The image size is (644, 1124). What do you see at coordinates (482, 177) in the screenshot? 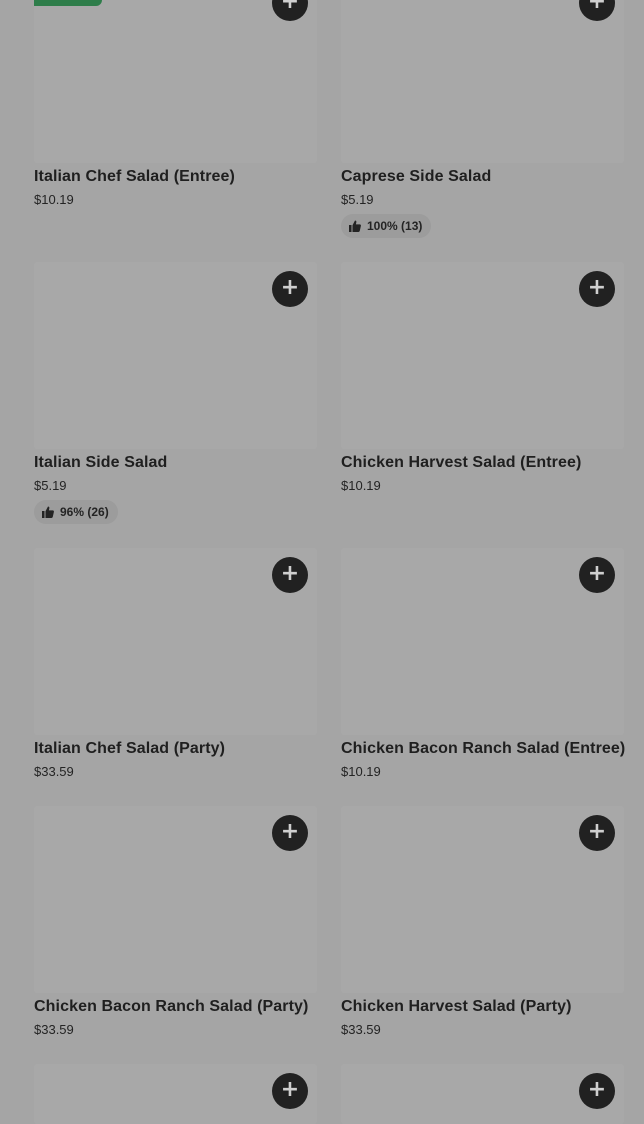
I see `item-name: Caprese Side Salad` at bounding box center [482, 177].